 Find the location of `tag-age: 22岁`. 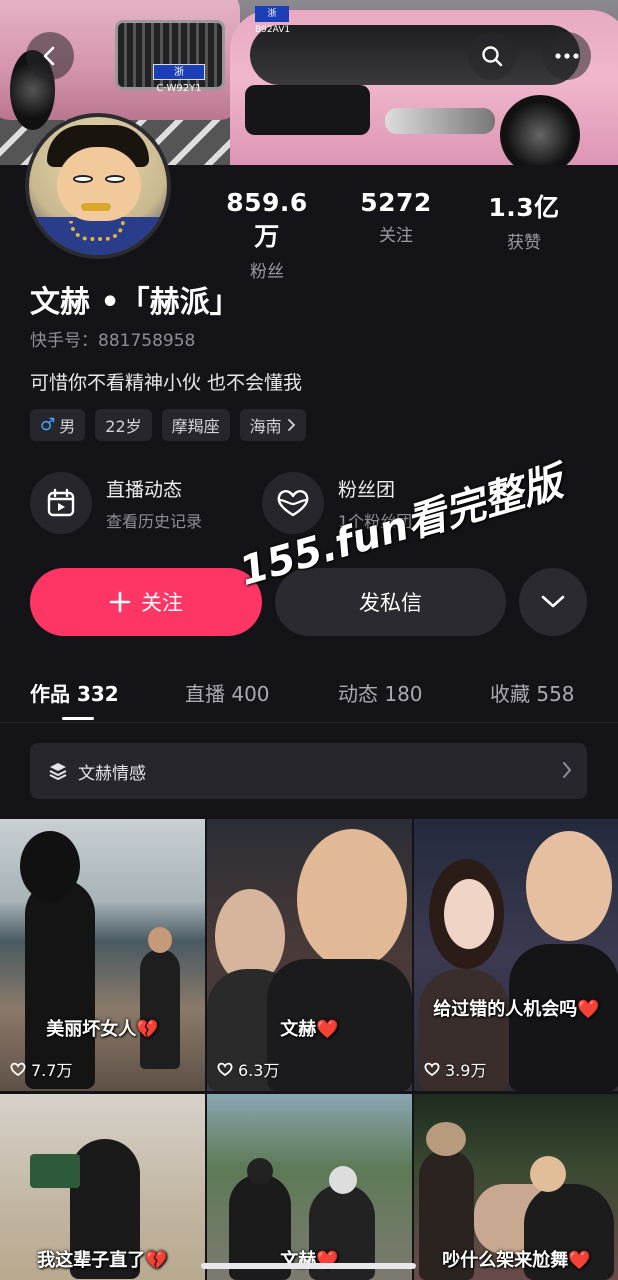

tag-age: 22岁 is located at coordinates (123, 425).